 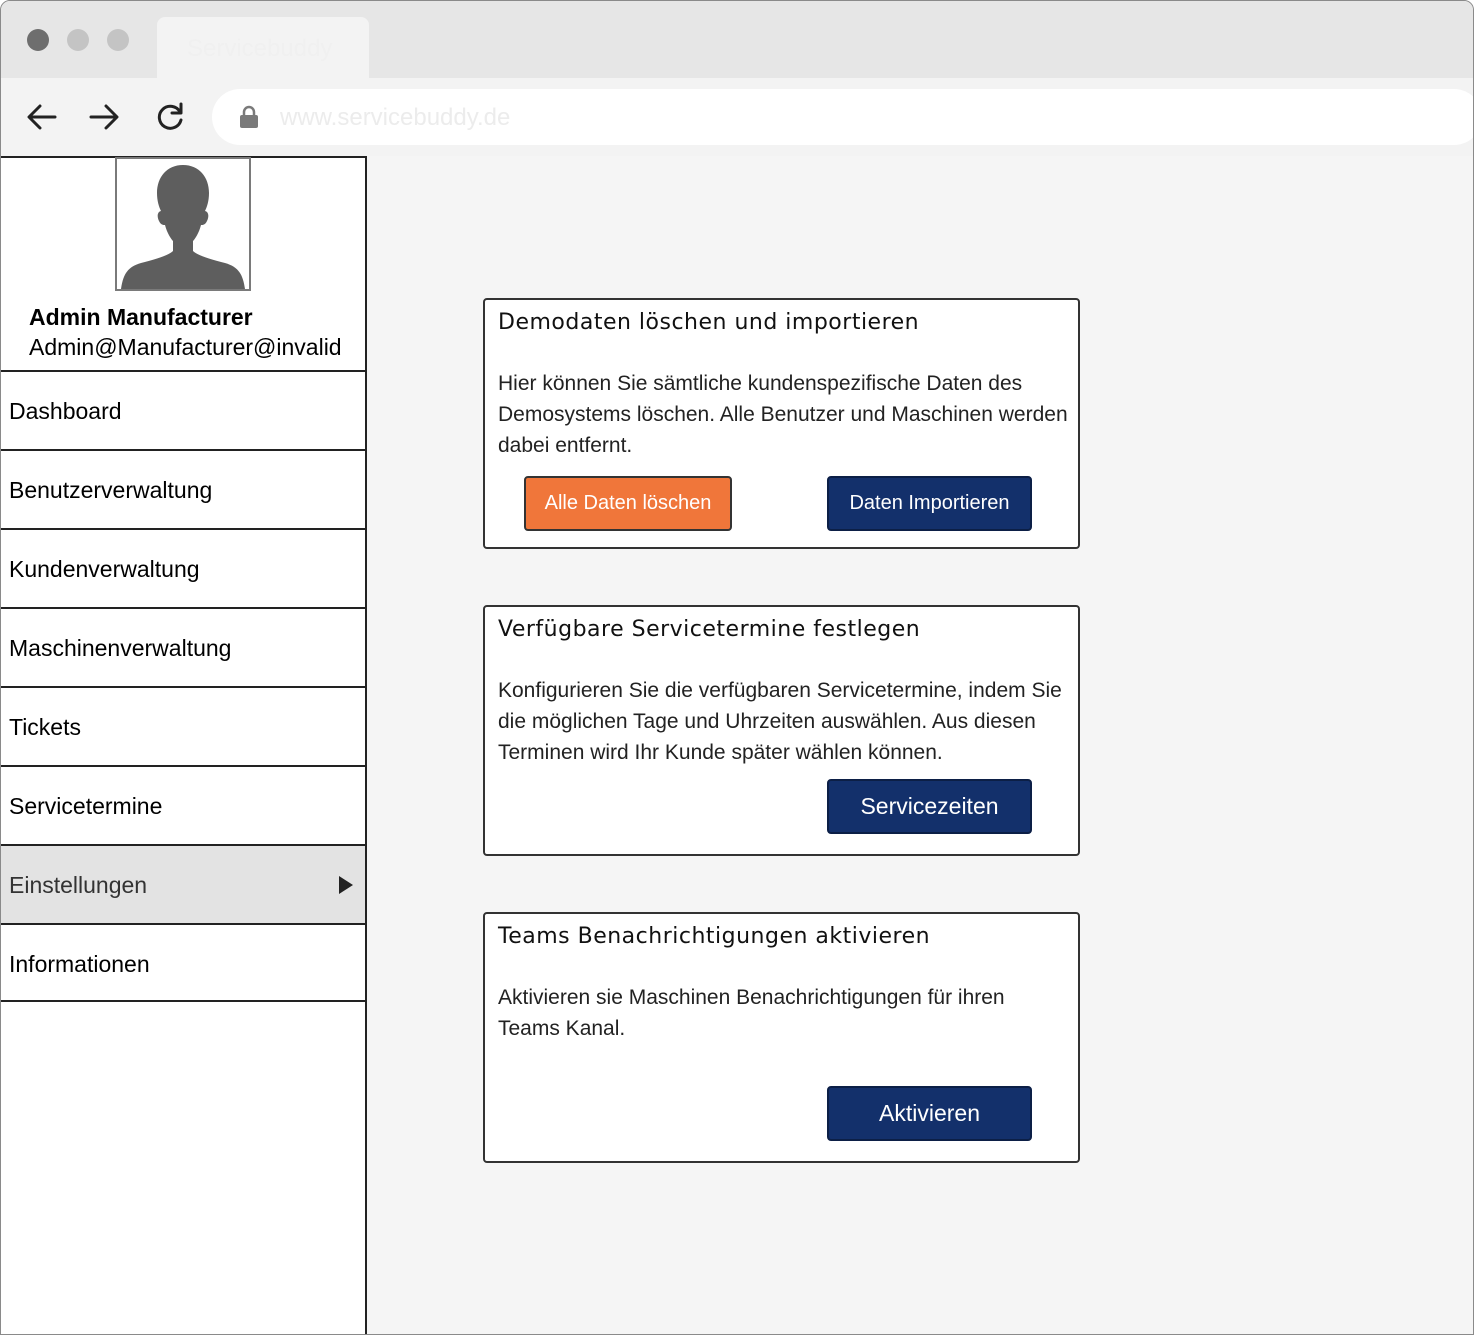 What do you see at coordinates (249, 116) in the screenshot?
I see `lock-icon` at bounding box center [249, 116].